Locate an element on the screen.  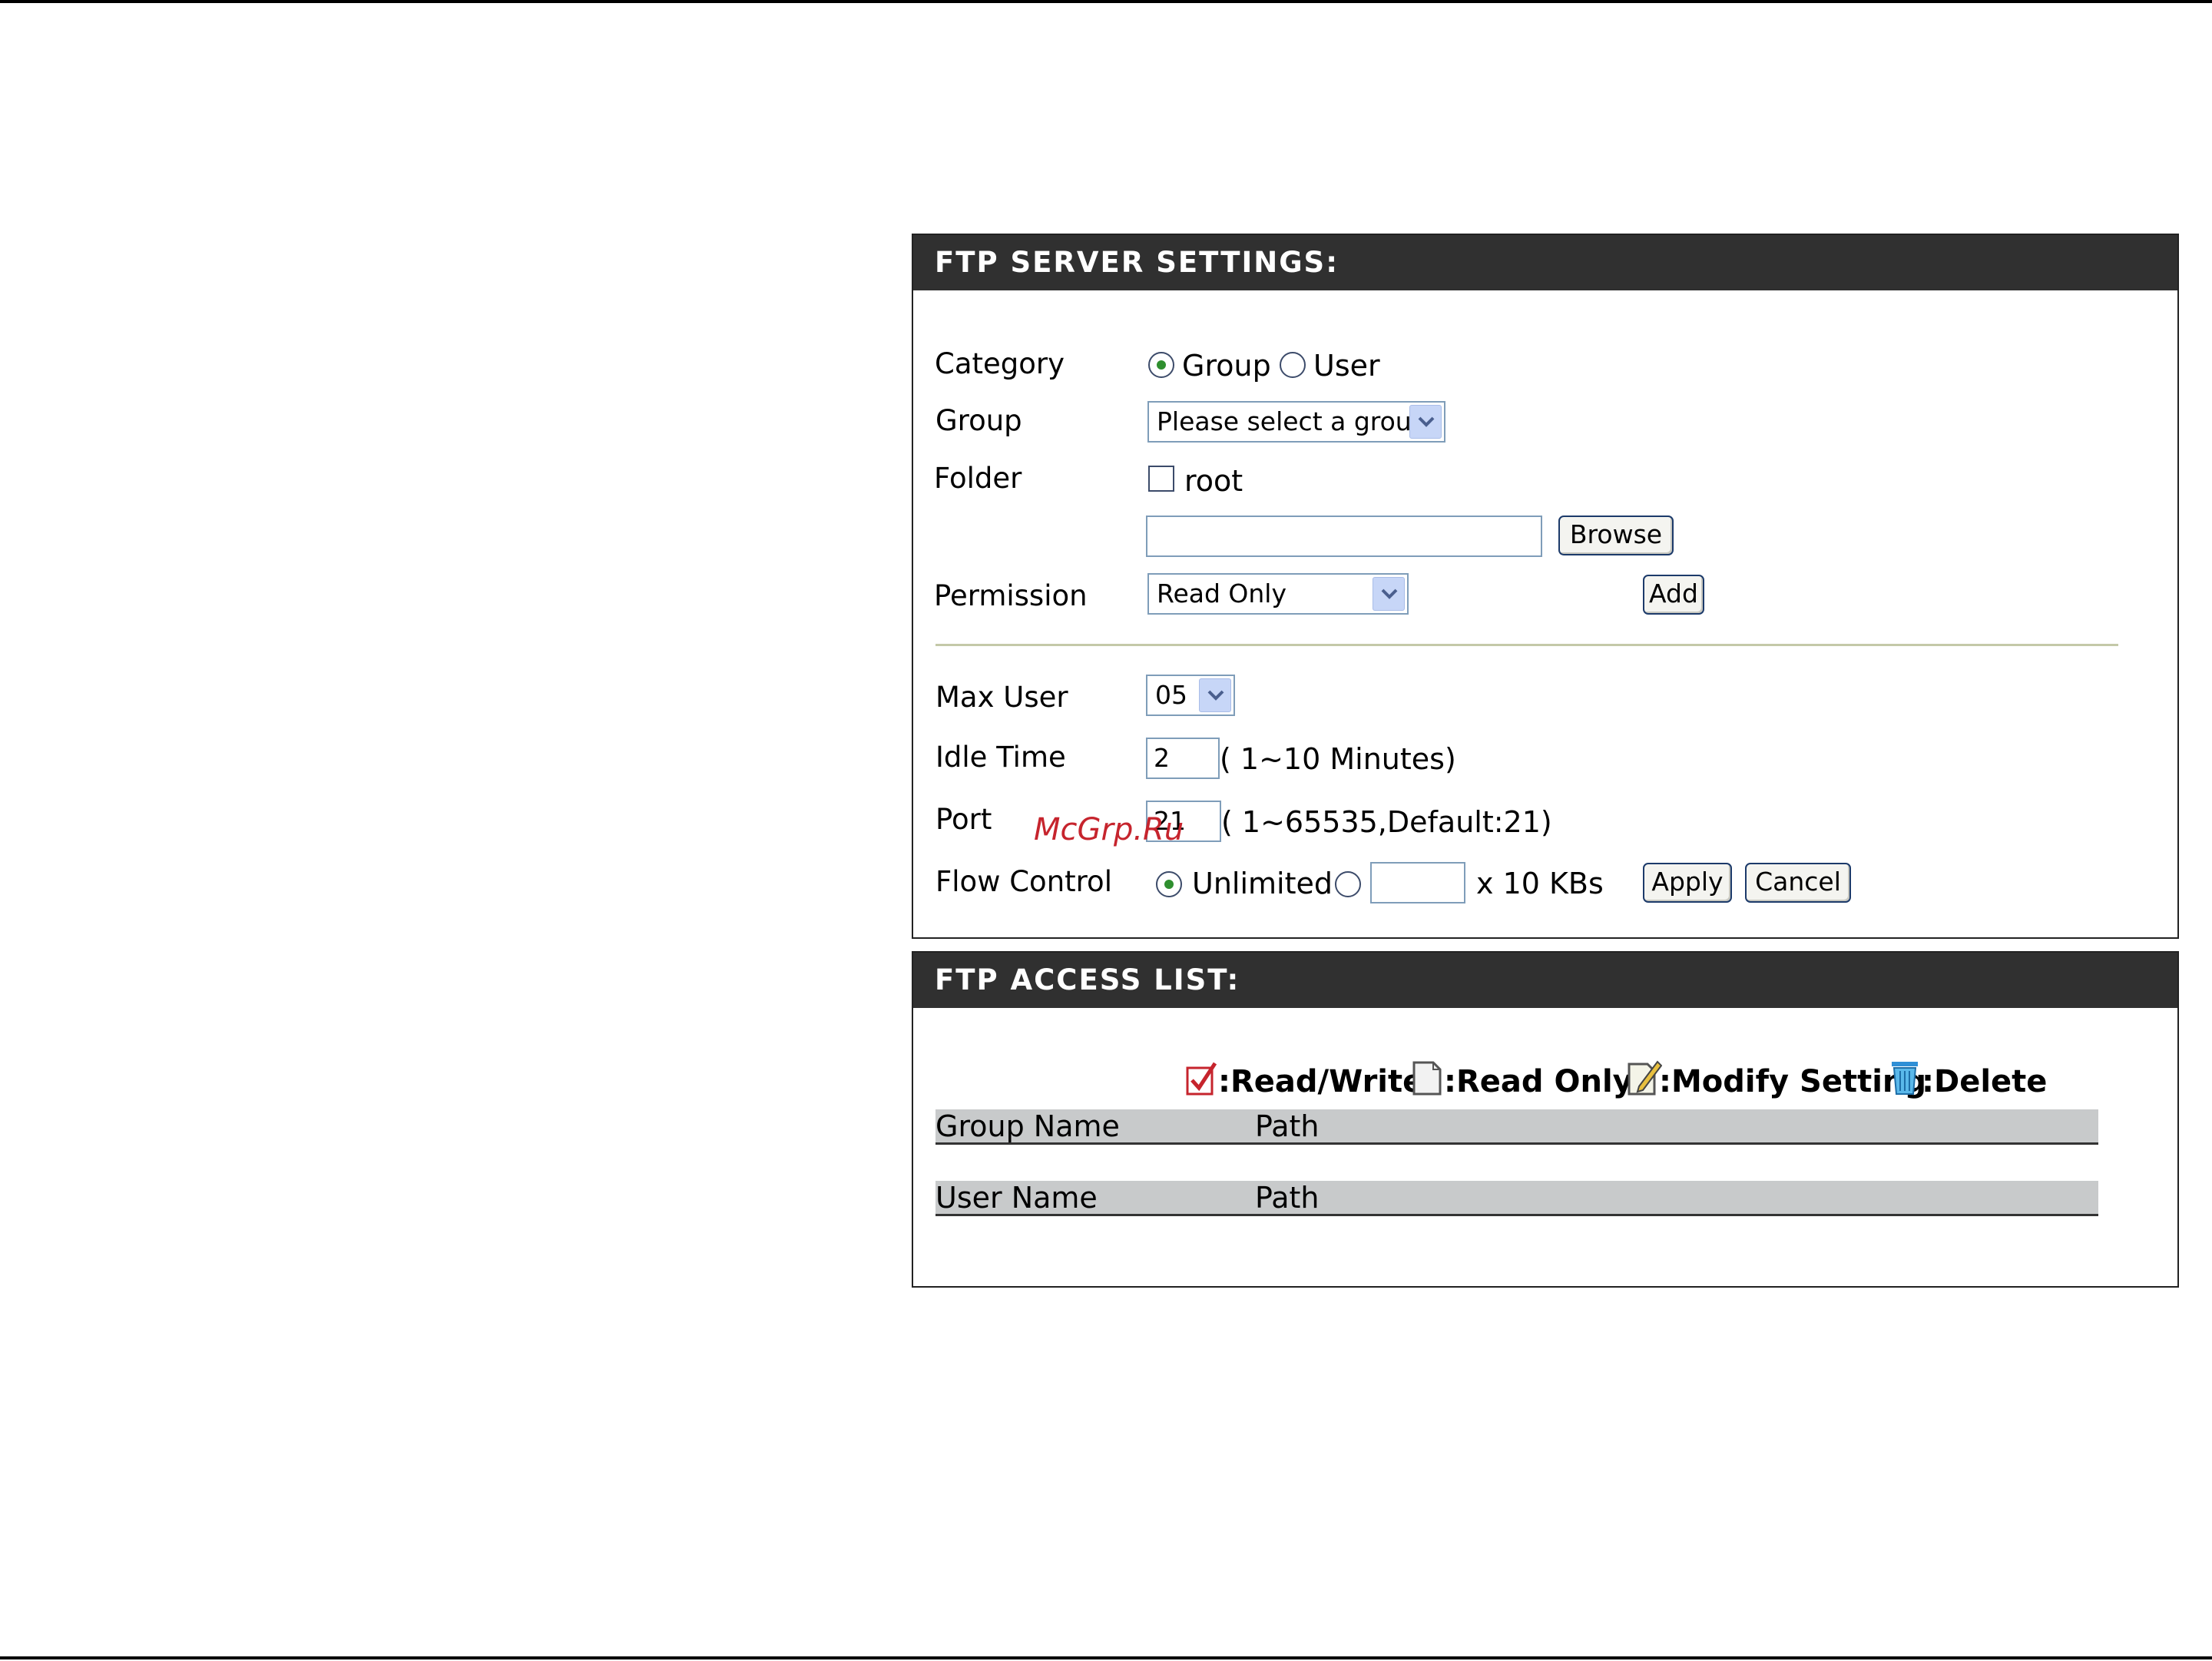
folder-path-input is located at coordinates (1344, 536).